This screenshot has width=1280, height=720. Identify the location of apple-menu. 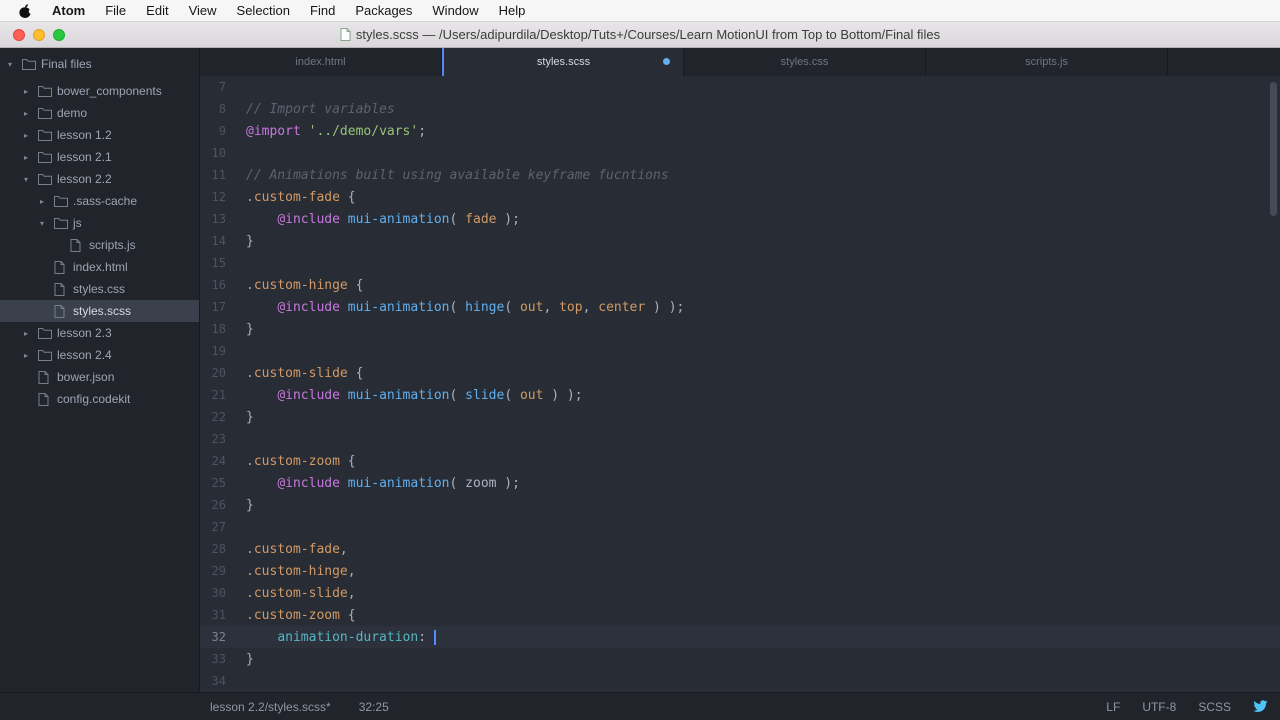
(21, 11).